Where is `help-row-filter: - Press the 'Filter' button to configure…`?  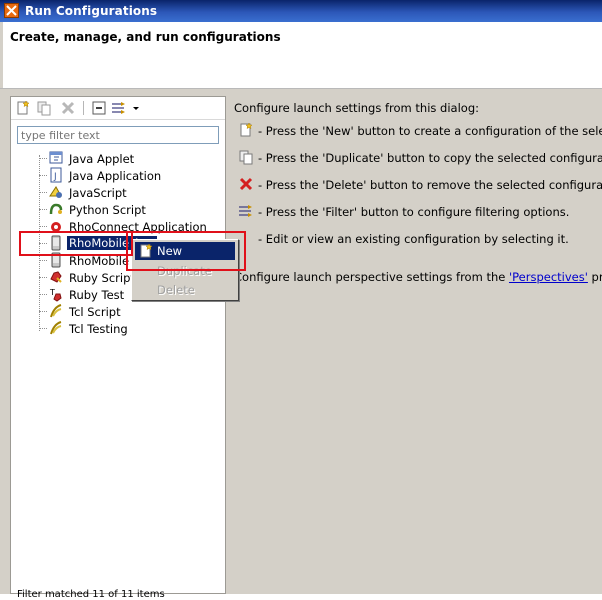
help-row-filter: - Press the 'Filter' button to configure… is located at coordinates (420, 212).